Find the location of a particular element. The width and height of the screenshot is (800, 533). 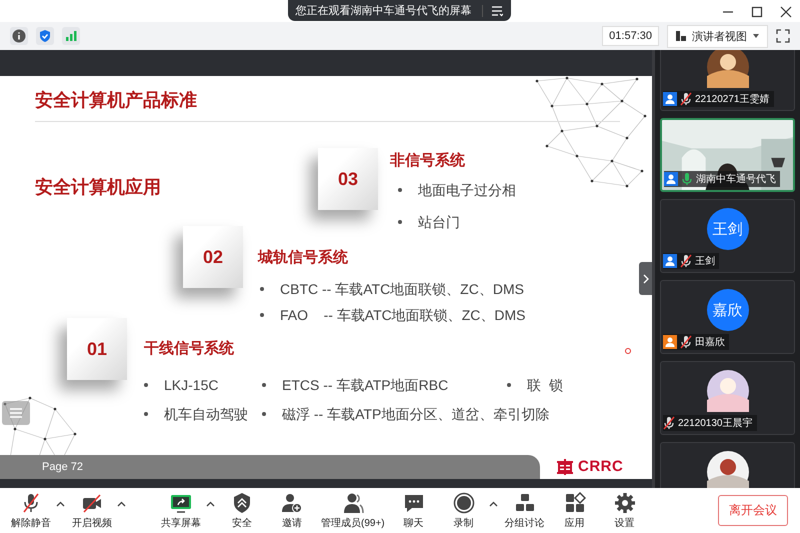

record-icon is located at coordinates (463, 503).